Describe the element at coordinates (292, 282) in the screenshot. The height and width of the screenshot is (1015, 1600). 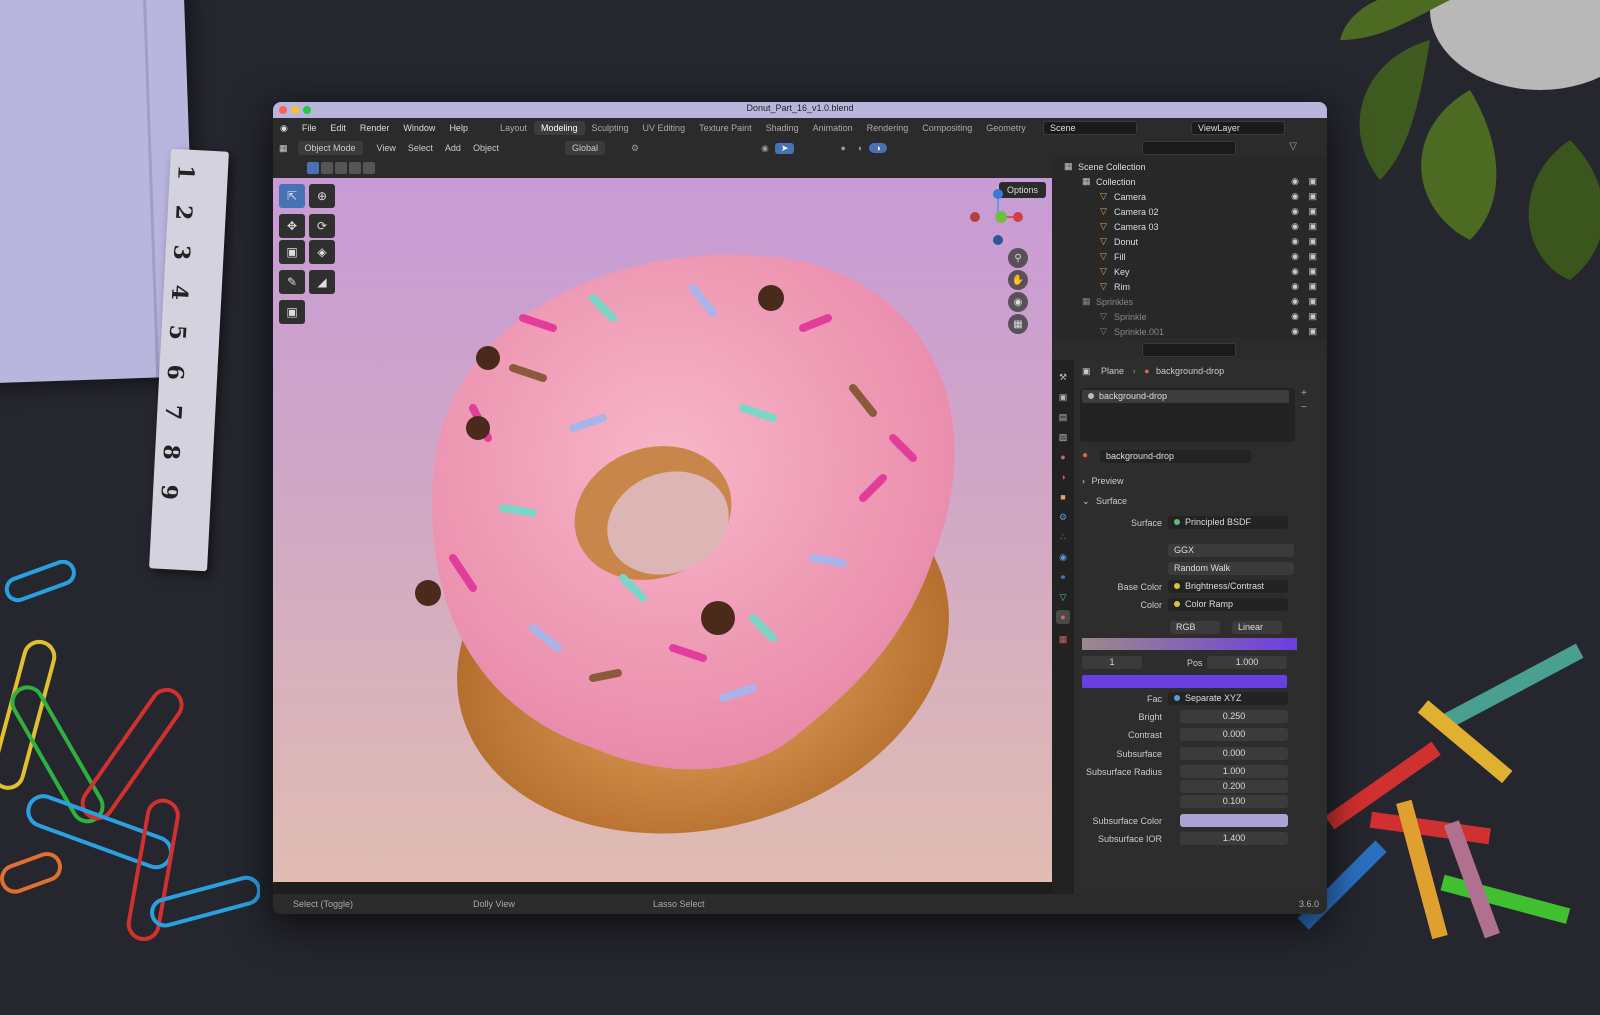
I see `annotate-tool-icon: ✎` at that location.